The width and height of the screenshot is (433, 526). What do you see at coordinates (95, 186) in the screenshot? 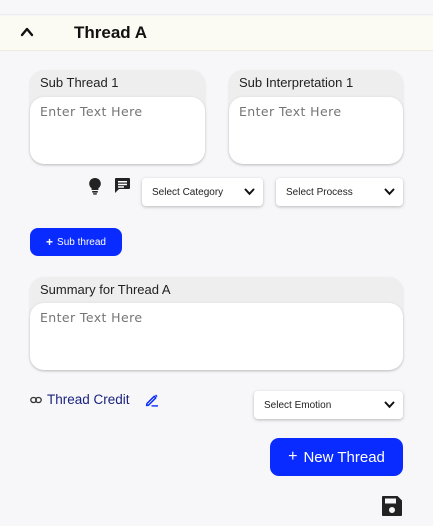
I see `lightbulb-icon` at bounding box center [95, 186].